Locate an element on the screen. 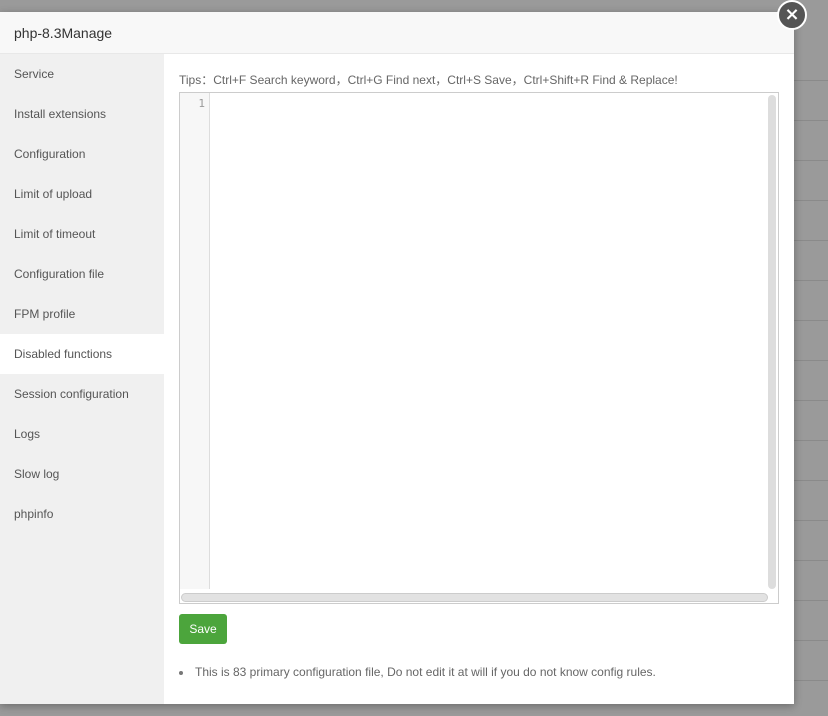  vertical-scrollbar is located at coordinates (772, 342).